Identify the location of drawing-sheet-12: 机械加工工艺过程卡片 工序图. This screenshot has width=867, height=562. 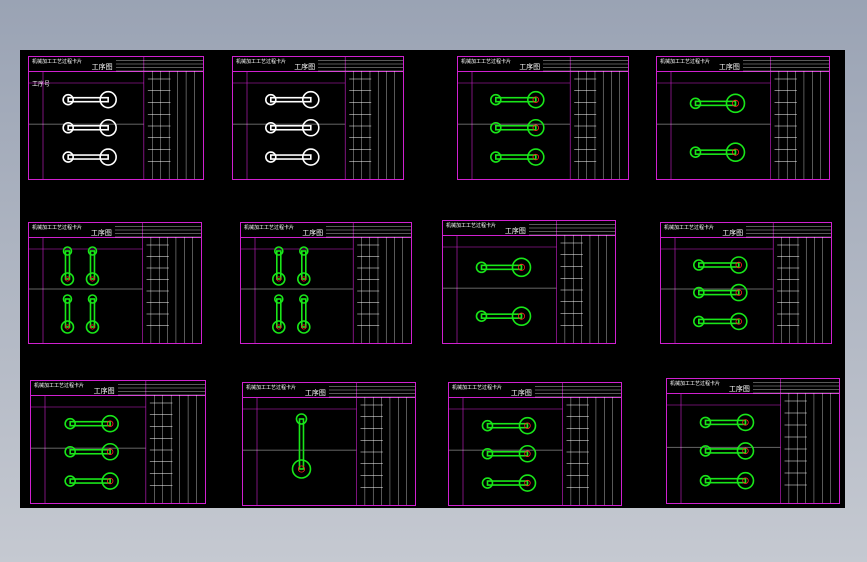
(753, 441).